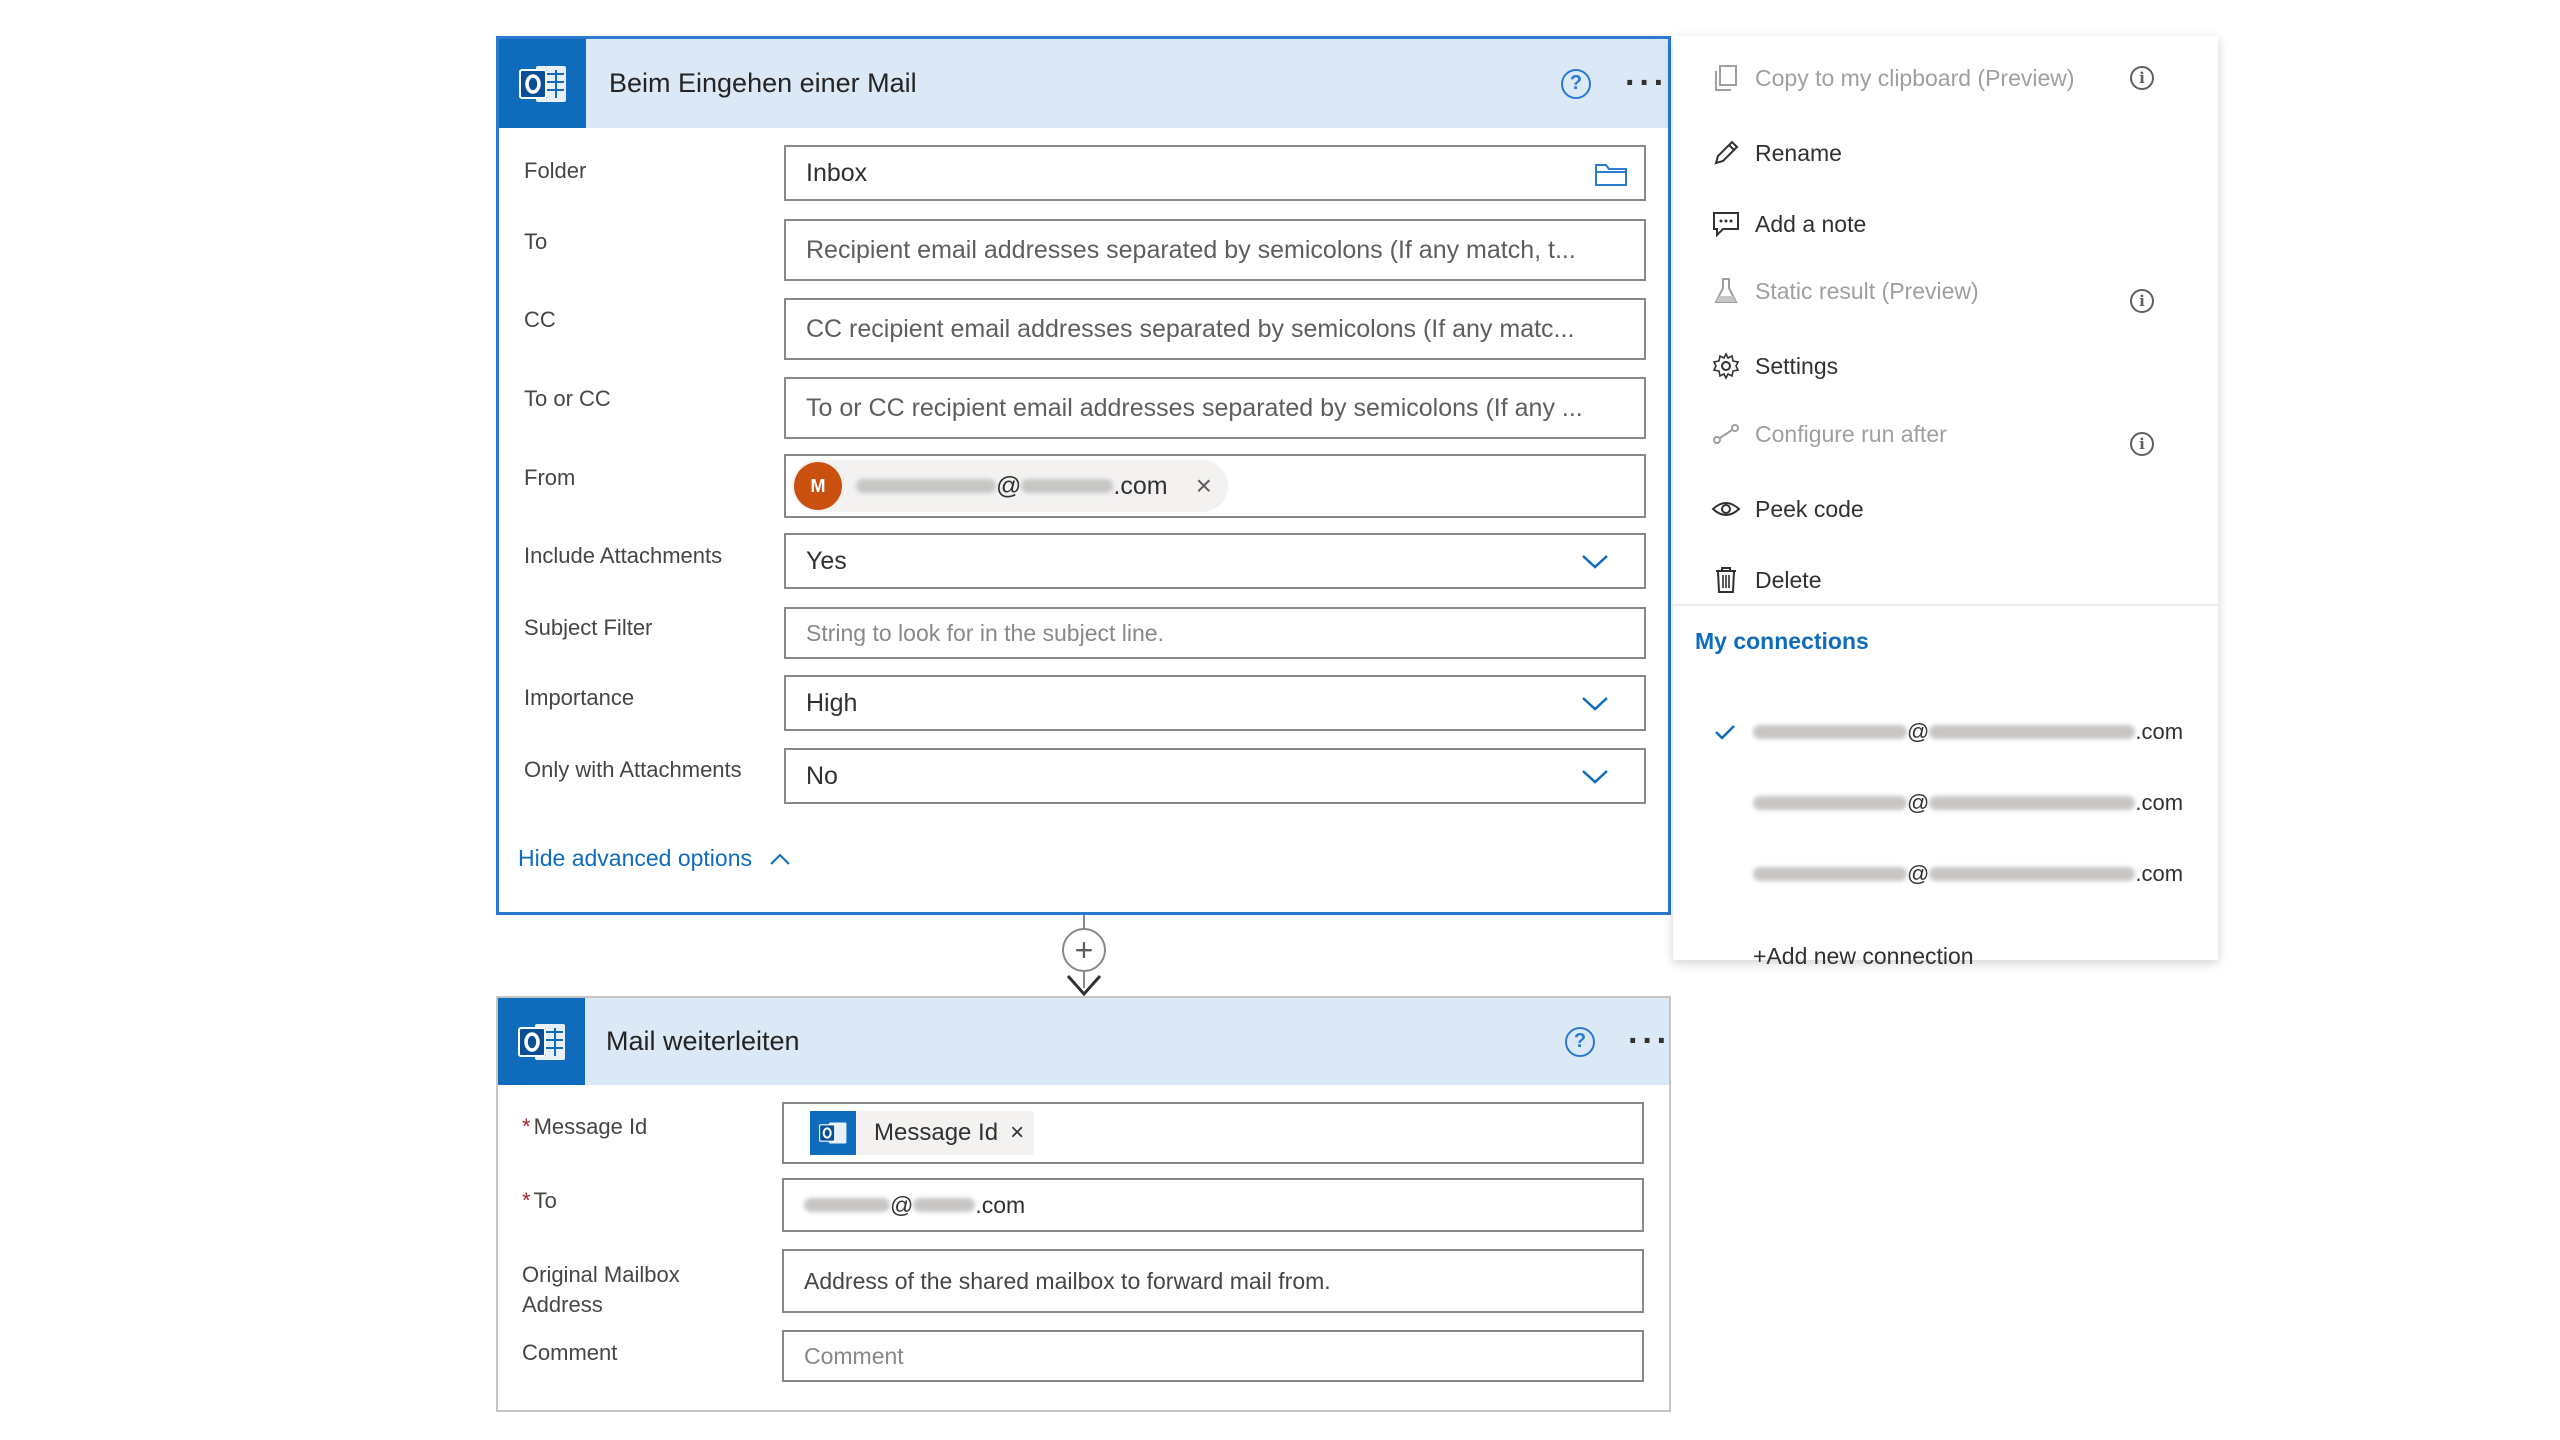 This screenshot has height=1440, width=2560. What do you see at coordinates (1945, 366) in the screenshot?
I see `menu-item-settings: Settings` at bounding box center [1945, 366].